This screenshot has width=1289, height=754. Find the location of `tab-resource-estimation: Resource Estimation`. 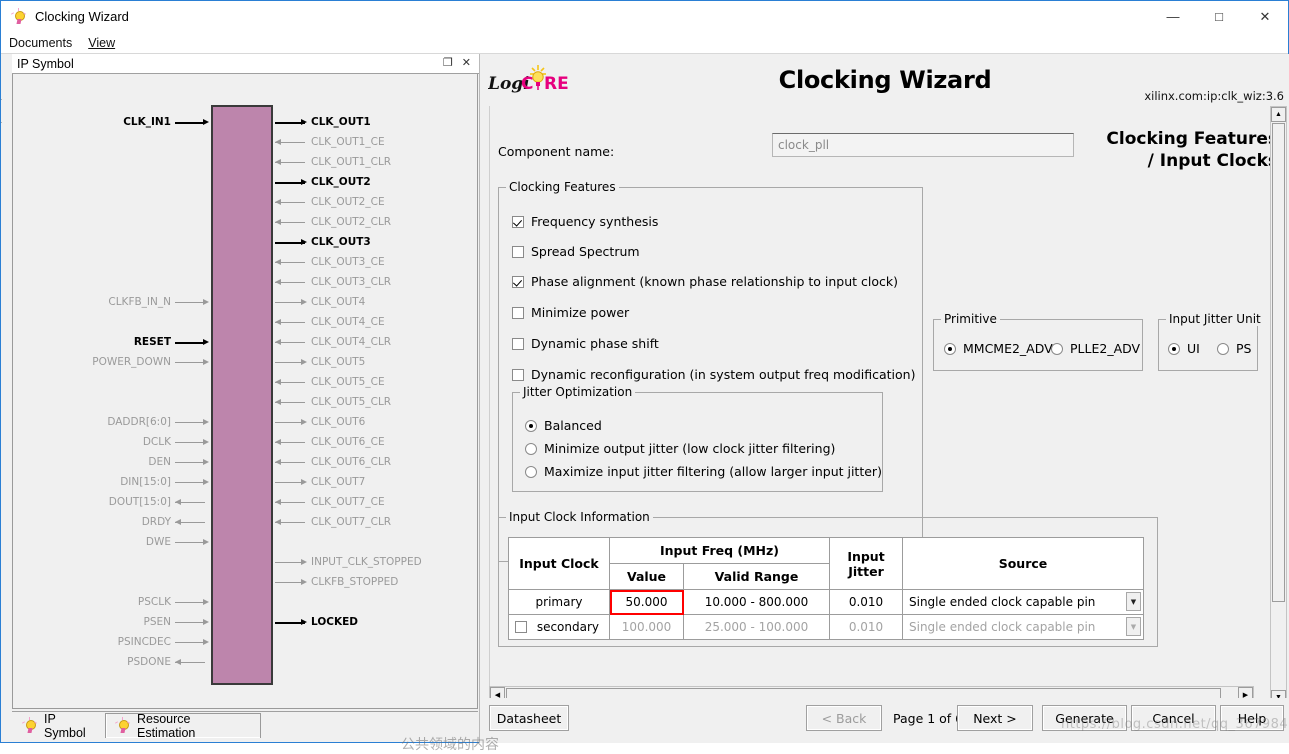

tab-resource-estimation: Resource Estimation is located at coordinates (183, 726).